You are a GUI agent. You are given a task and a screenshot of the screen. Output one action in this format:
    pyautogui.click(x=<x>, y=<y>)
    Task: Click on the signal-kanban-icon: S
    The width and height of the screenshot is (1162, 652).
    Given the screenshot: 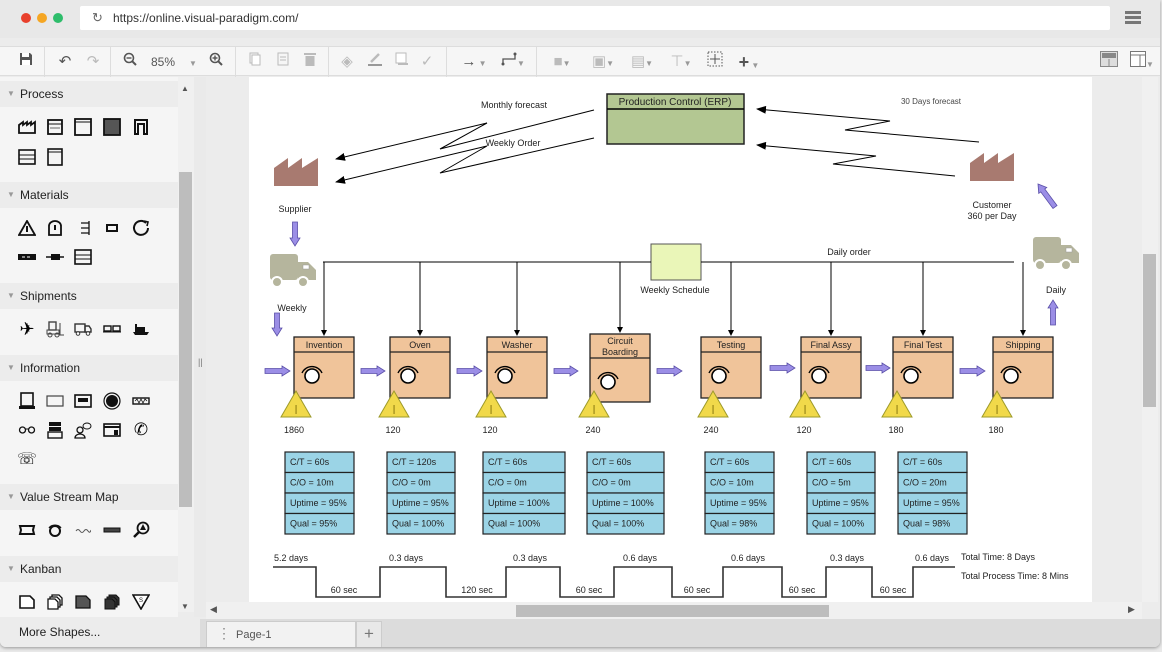 What is the action you would take?
    pyautogui.click(x=141, y=602)
    